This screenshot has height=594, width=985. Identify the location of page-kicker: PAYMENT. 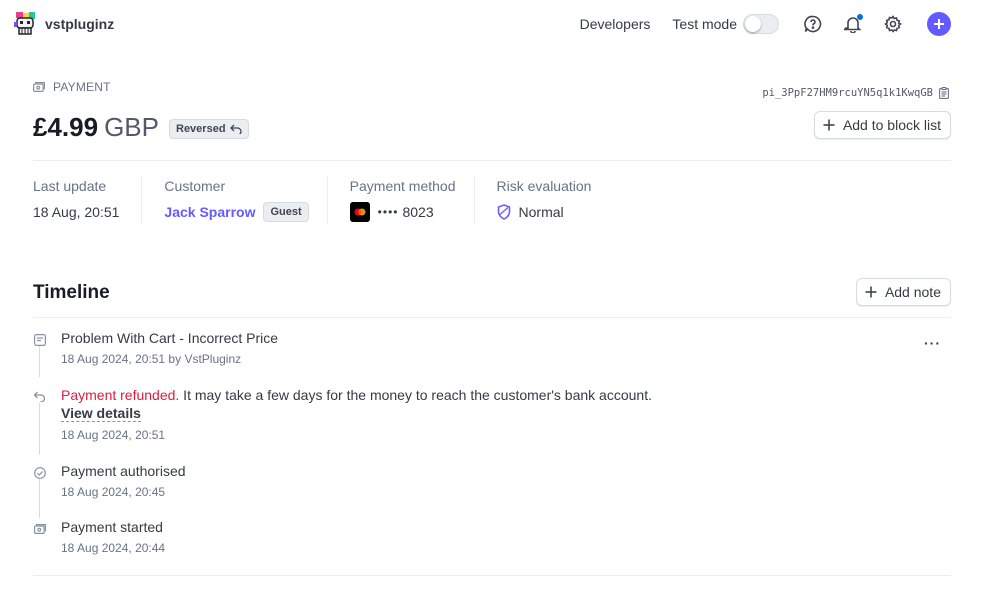
(72, 87).